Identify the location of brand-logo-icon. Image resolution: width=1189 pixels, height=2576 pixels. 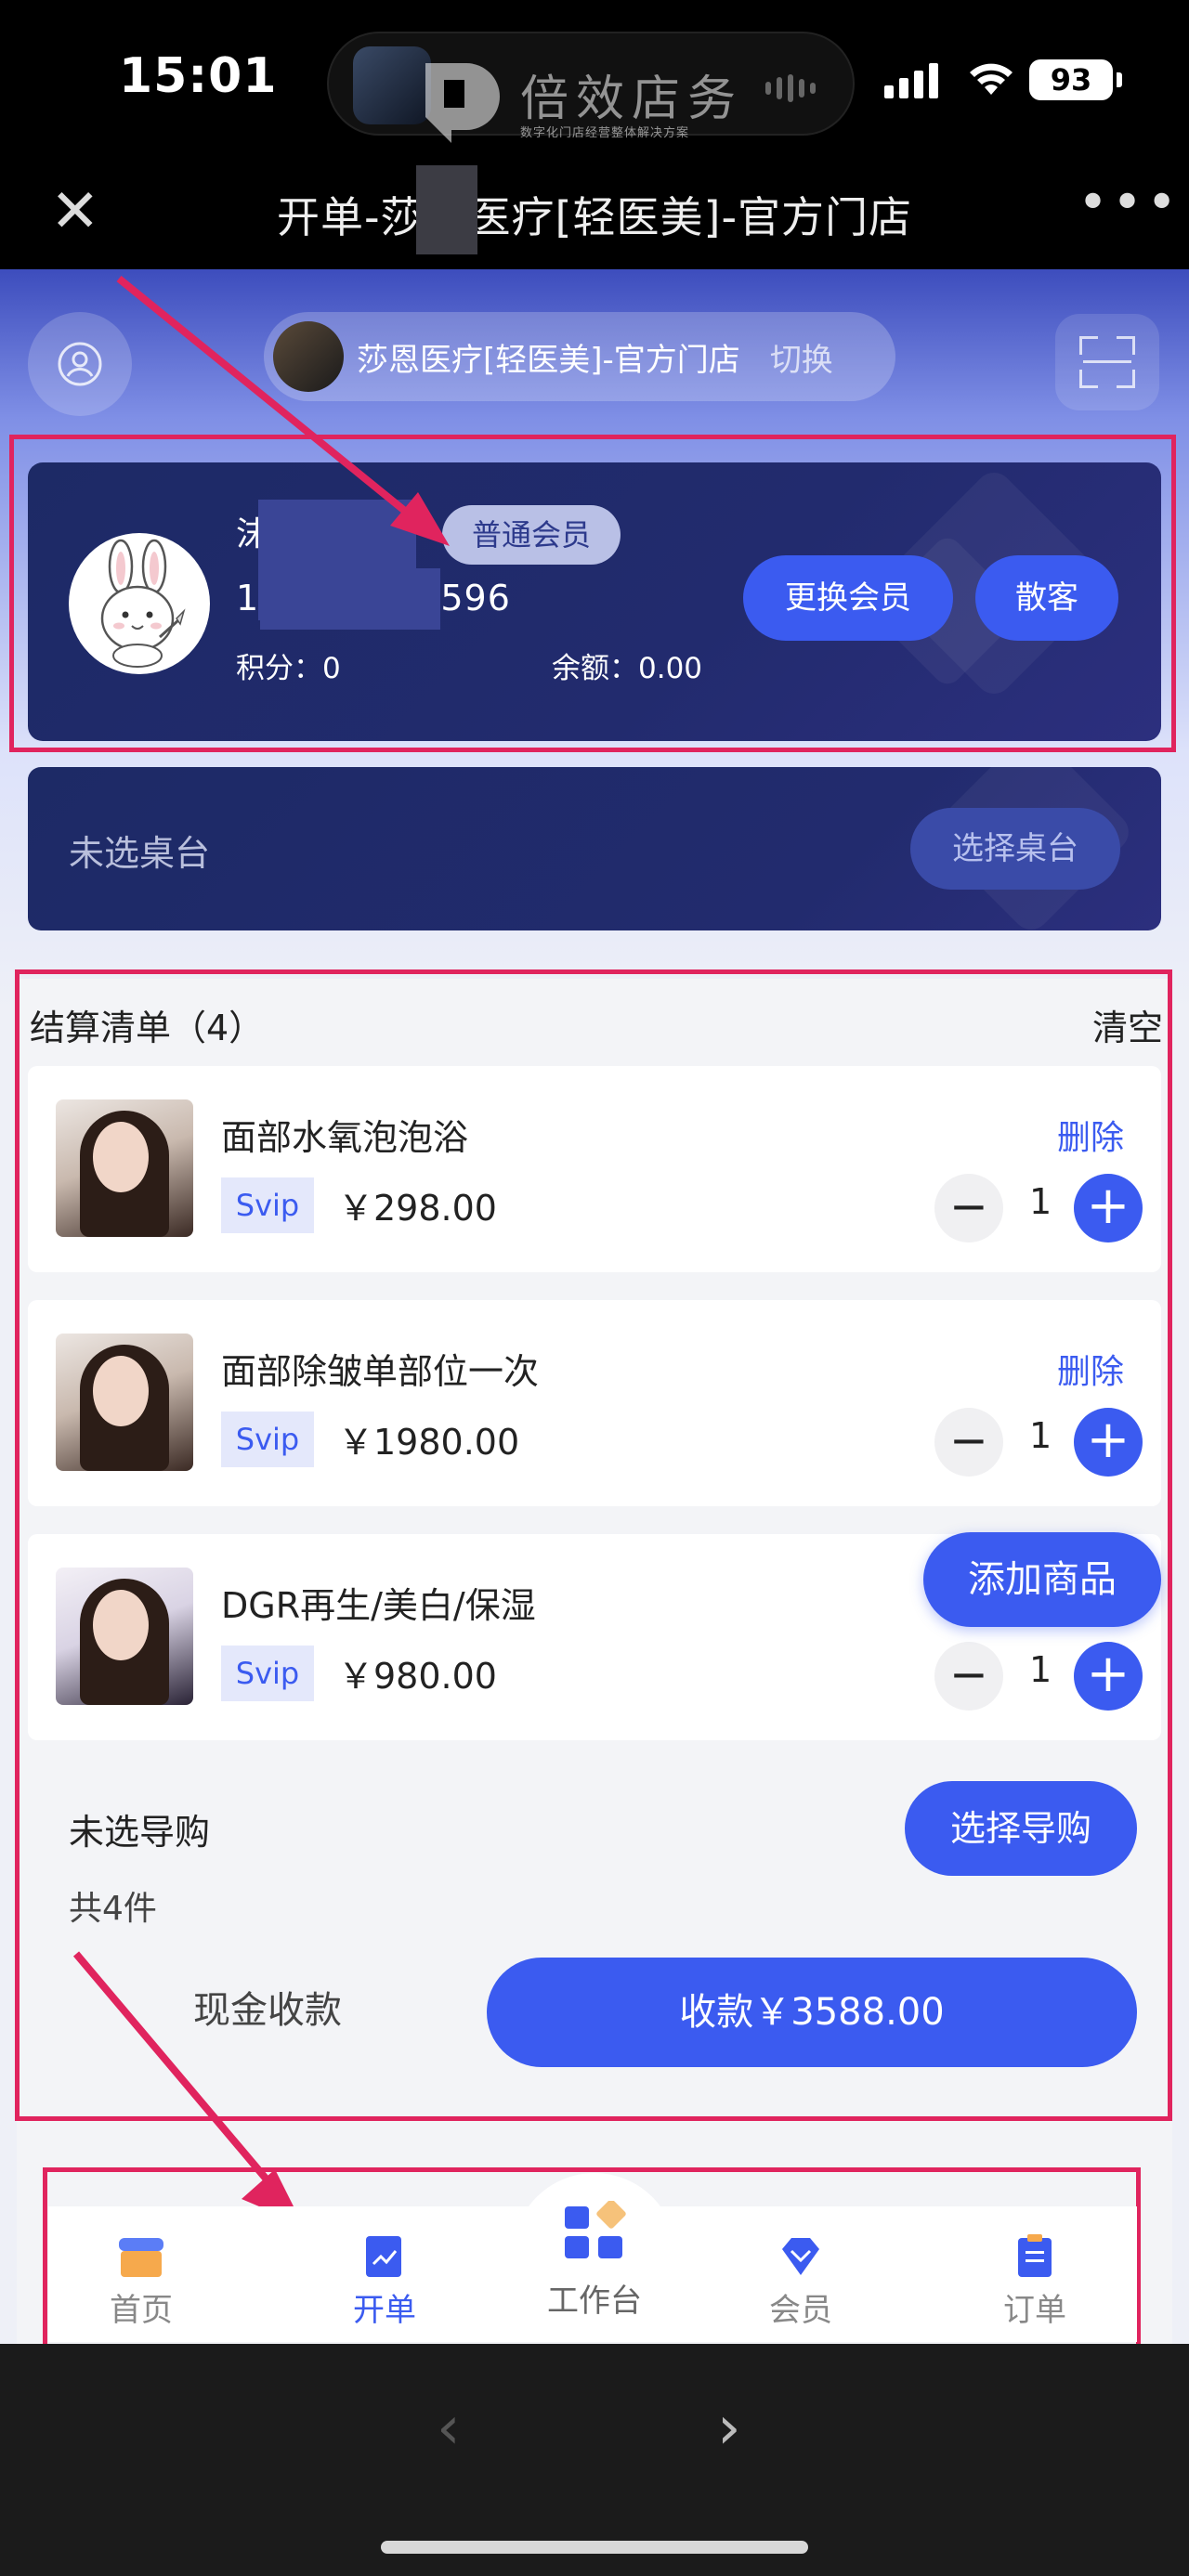
(463, 103).